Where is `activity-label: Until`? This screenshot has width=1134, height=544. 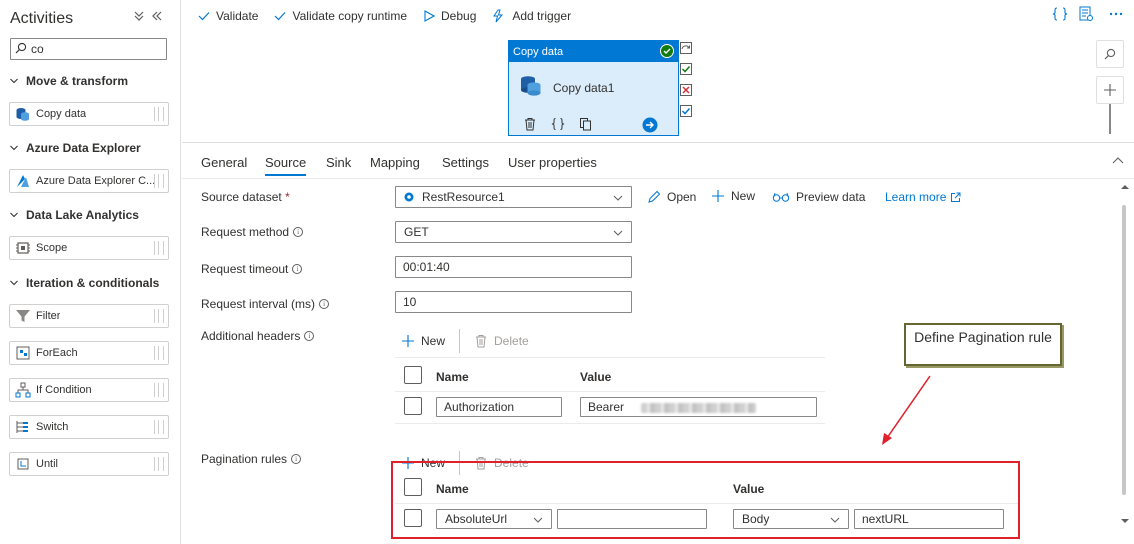 activity-label: Until is located at coordinates (47, 464).